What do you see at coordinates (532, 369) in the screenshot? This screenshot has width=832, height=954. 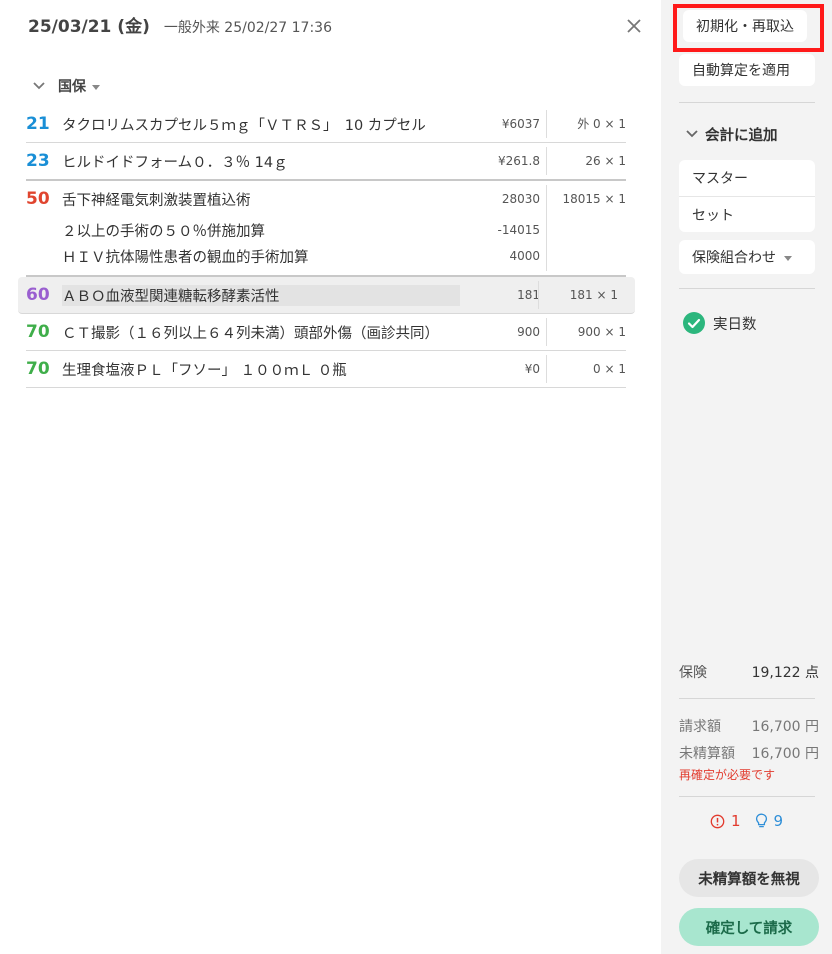 I see `charge-price: ¥0` at bounding box center [532, 369].